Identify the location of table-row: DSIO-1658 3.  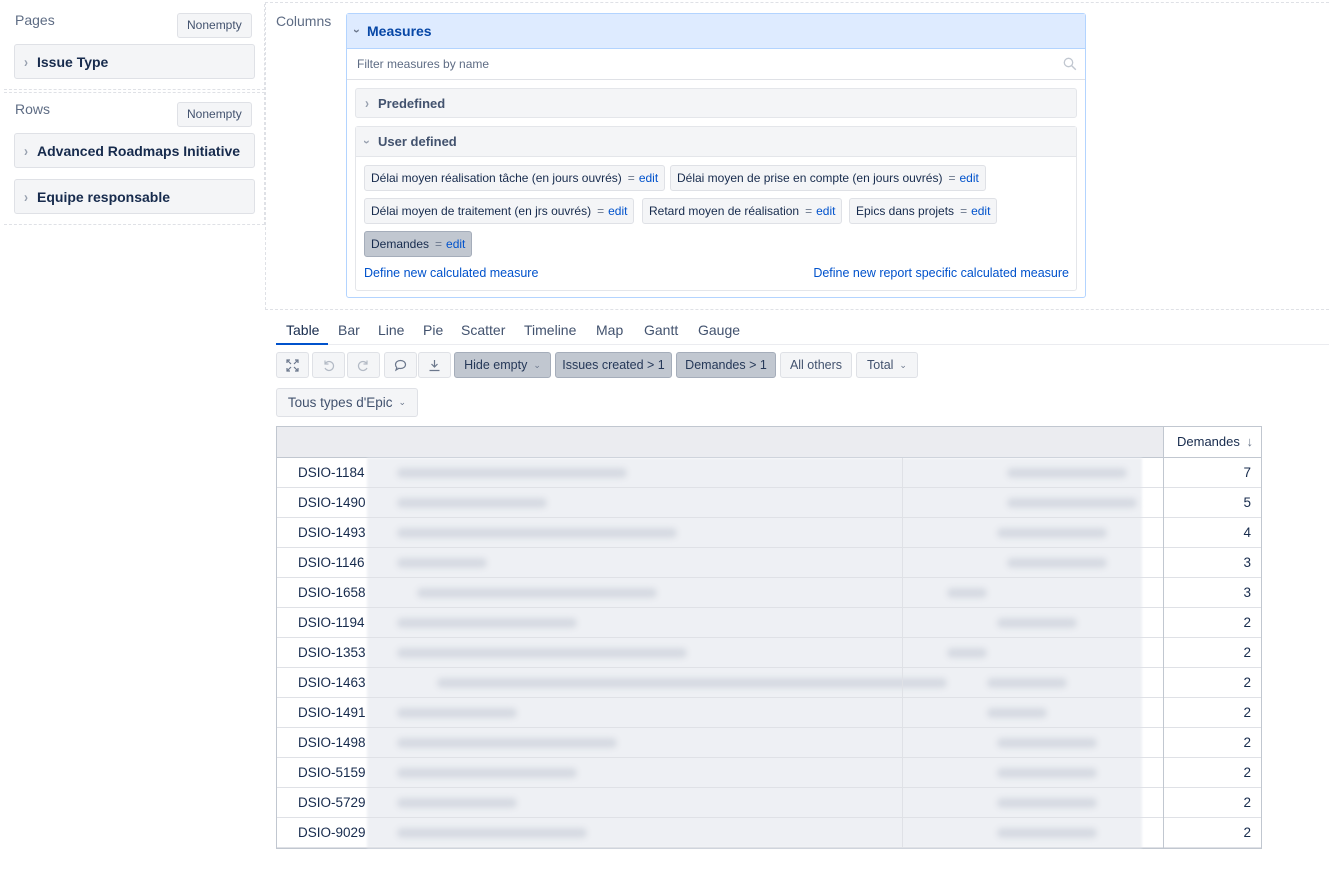
(769, 593).